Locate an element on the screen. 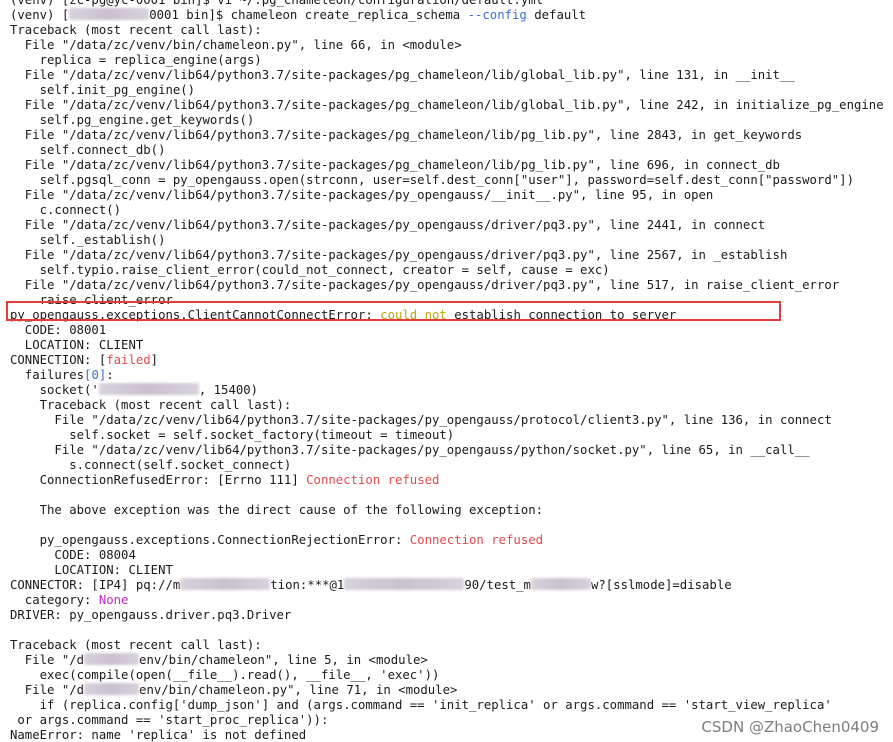 Image resolution: width=893 pixels, height=742 pixels. terminal-line: failures[0]: is located at coordinates (62, 375).